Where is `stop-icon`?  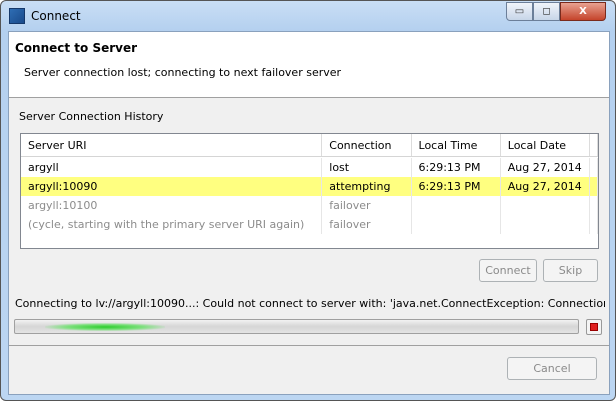 stop-icon is located at coordinates (594, 327).